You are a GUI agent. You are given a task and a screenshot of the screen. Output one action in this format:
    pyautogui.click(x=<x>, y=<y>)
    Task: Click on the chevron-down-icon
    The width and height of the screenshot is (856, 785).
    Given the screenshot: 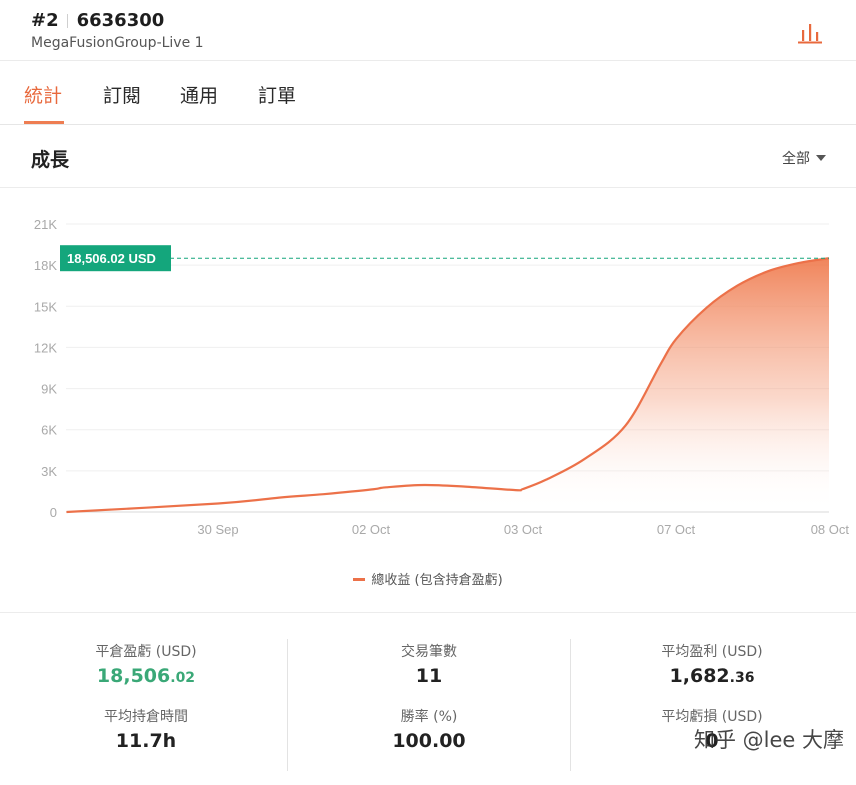 What is the action you would take?
    pyautogui.click(x=821, y=158)
    